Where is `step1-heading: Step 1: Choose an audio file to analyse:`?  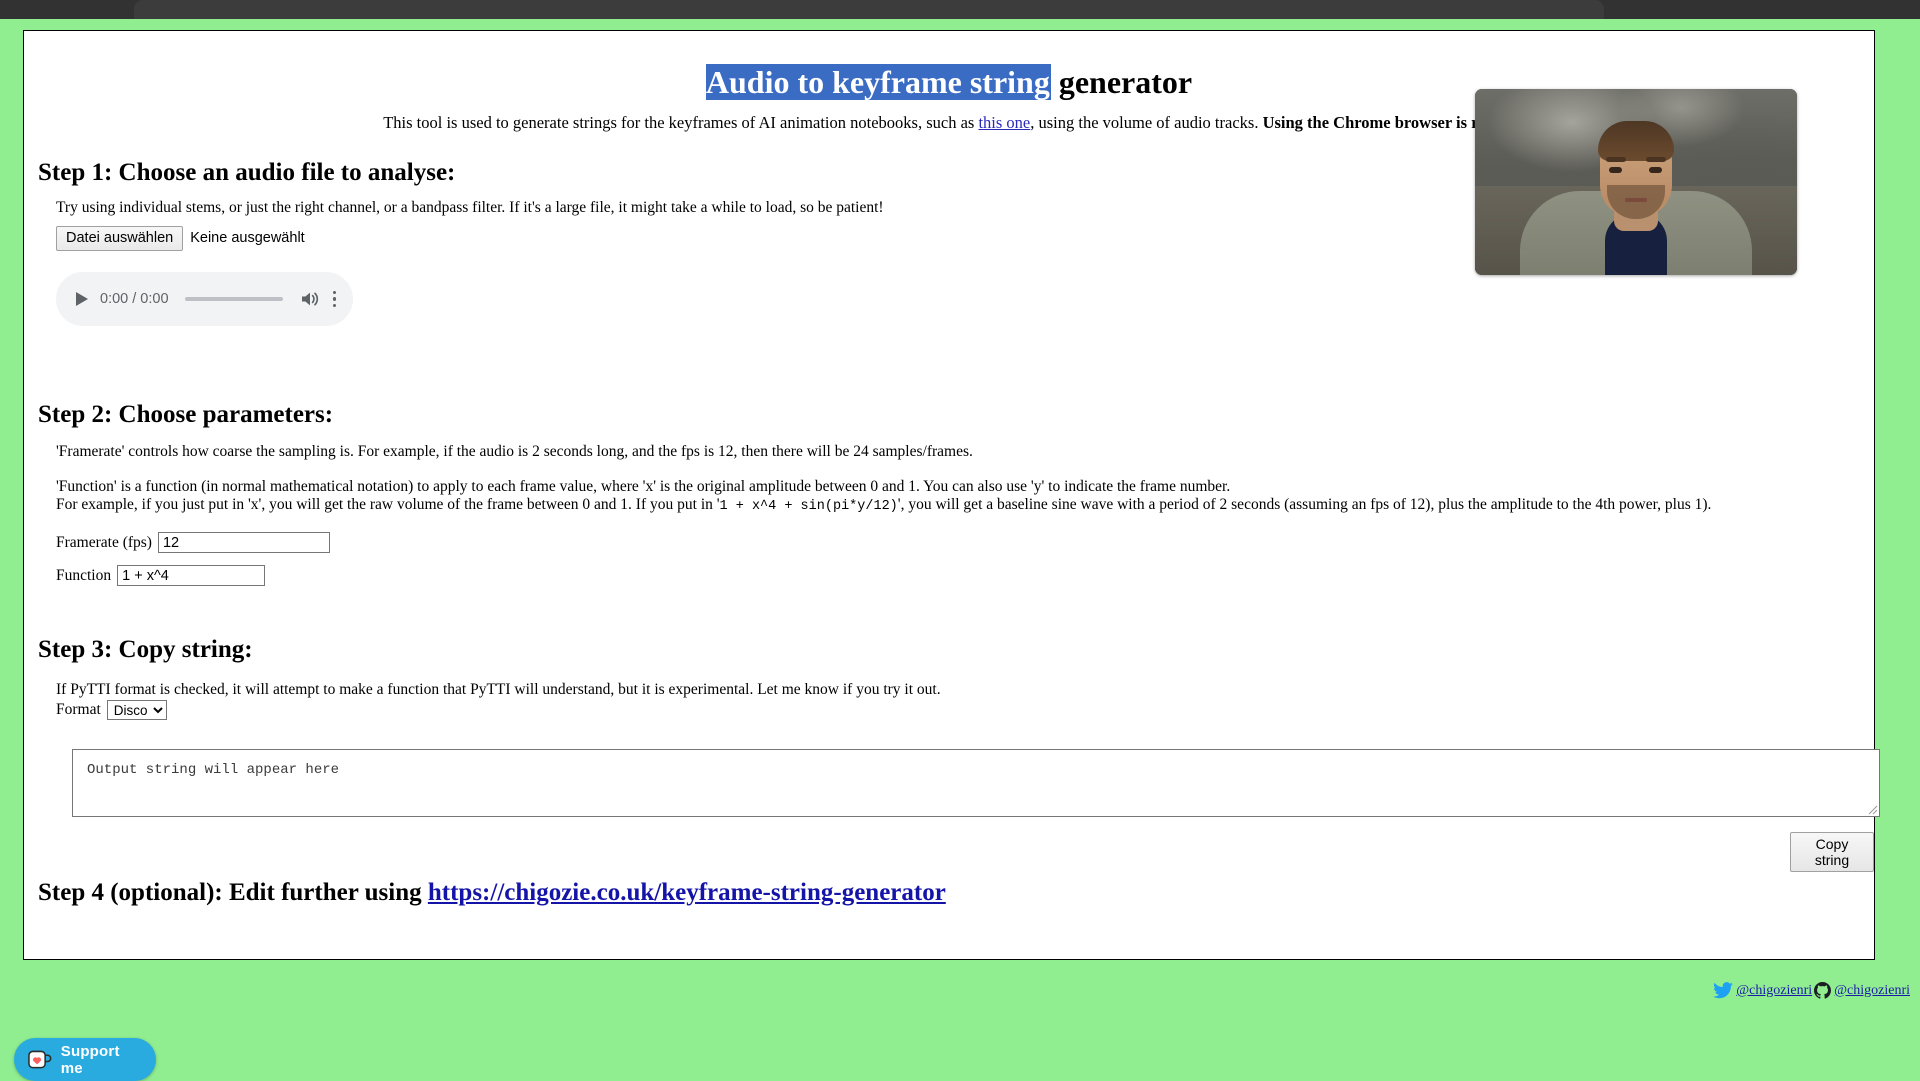 step1-heading: Step 1: Choose an audio file to analyse: is located at coordinates (247, 172).